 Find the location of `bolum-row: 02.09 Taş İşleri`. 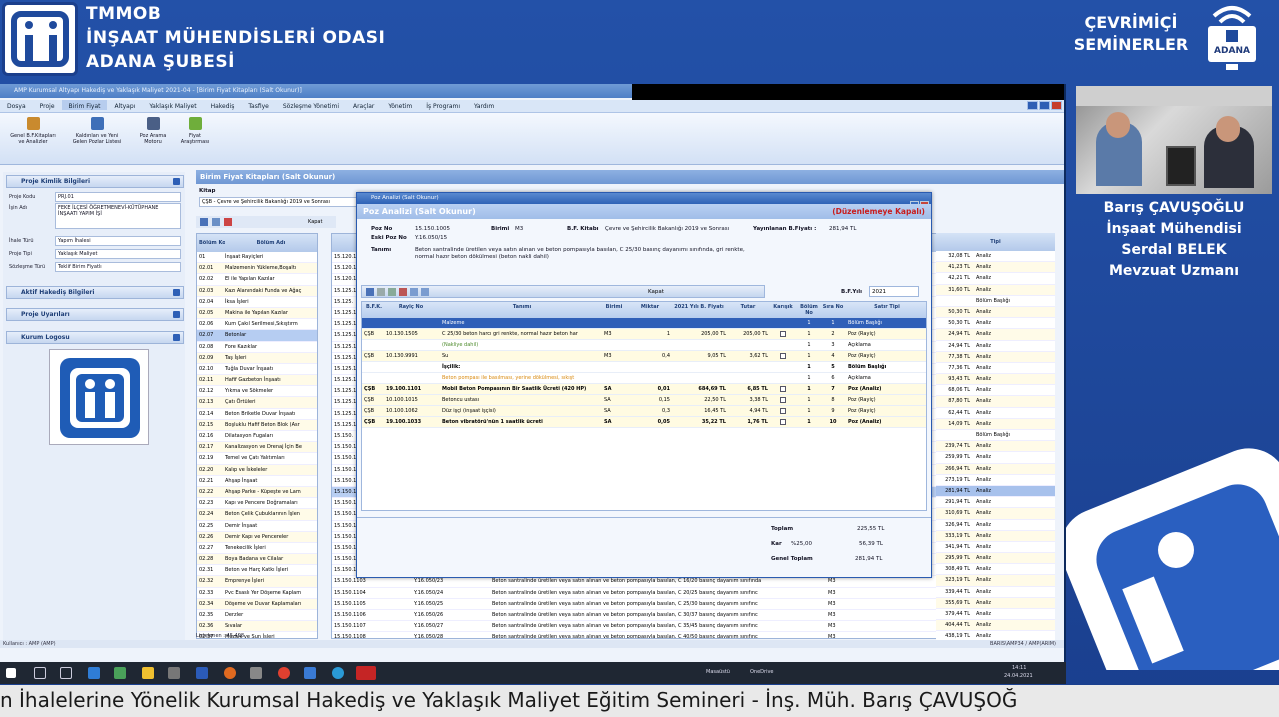

bolum-row: 02.09 Taş İşleri is located at coordinates (257, 358).